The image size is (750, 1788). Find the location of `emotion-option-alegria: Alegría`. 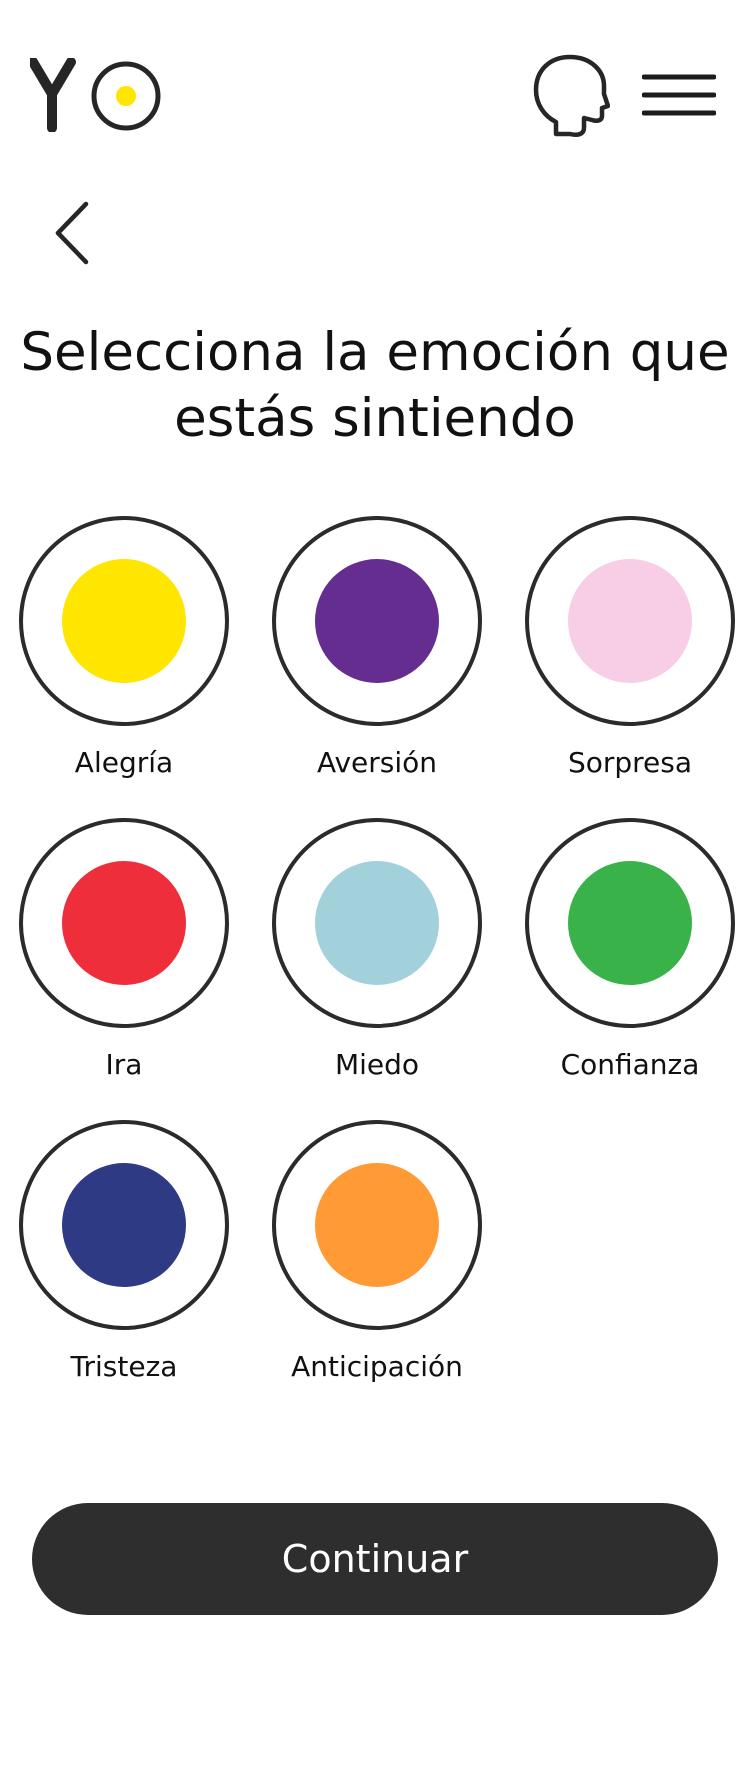

emotion-option-alegria: Alegría is located at coordinates (124, 650).